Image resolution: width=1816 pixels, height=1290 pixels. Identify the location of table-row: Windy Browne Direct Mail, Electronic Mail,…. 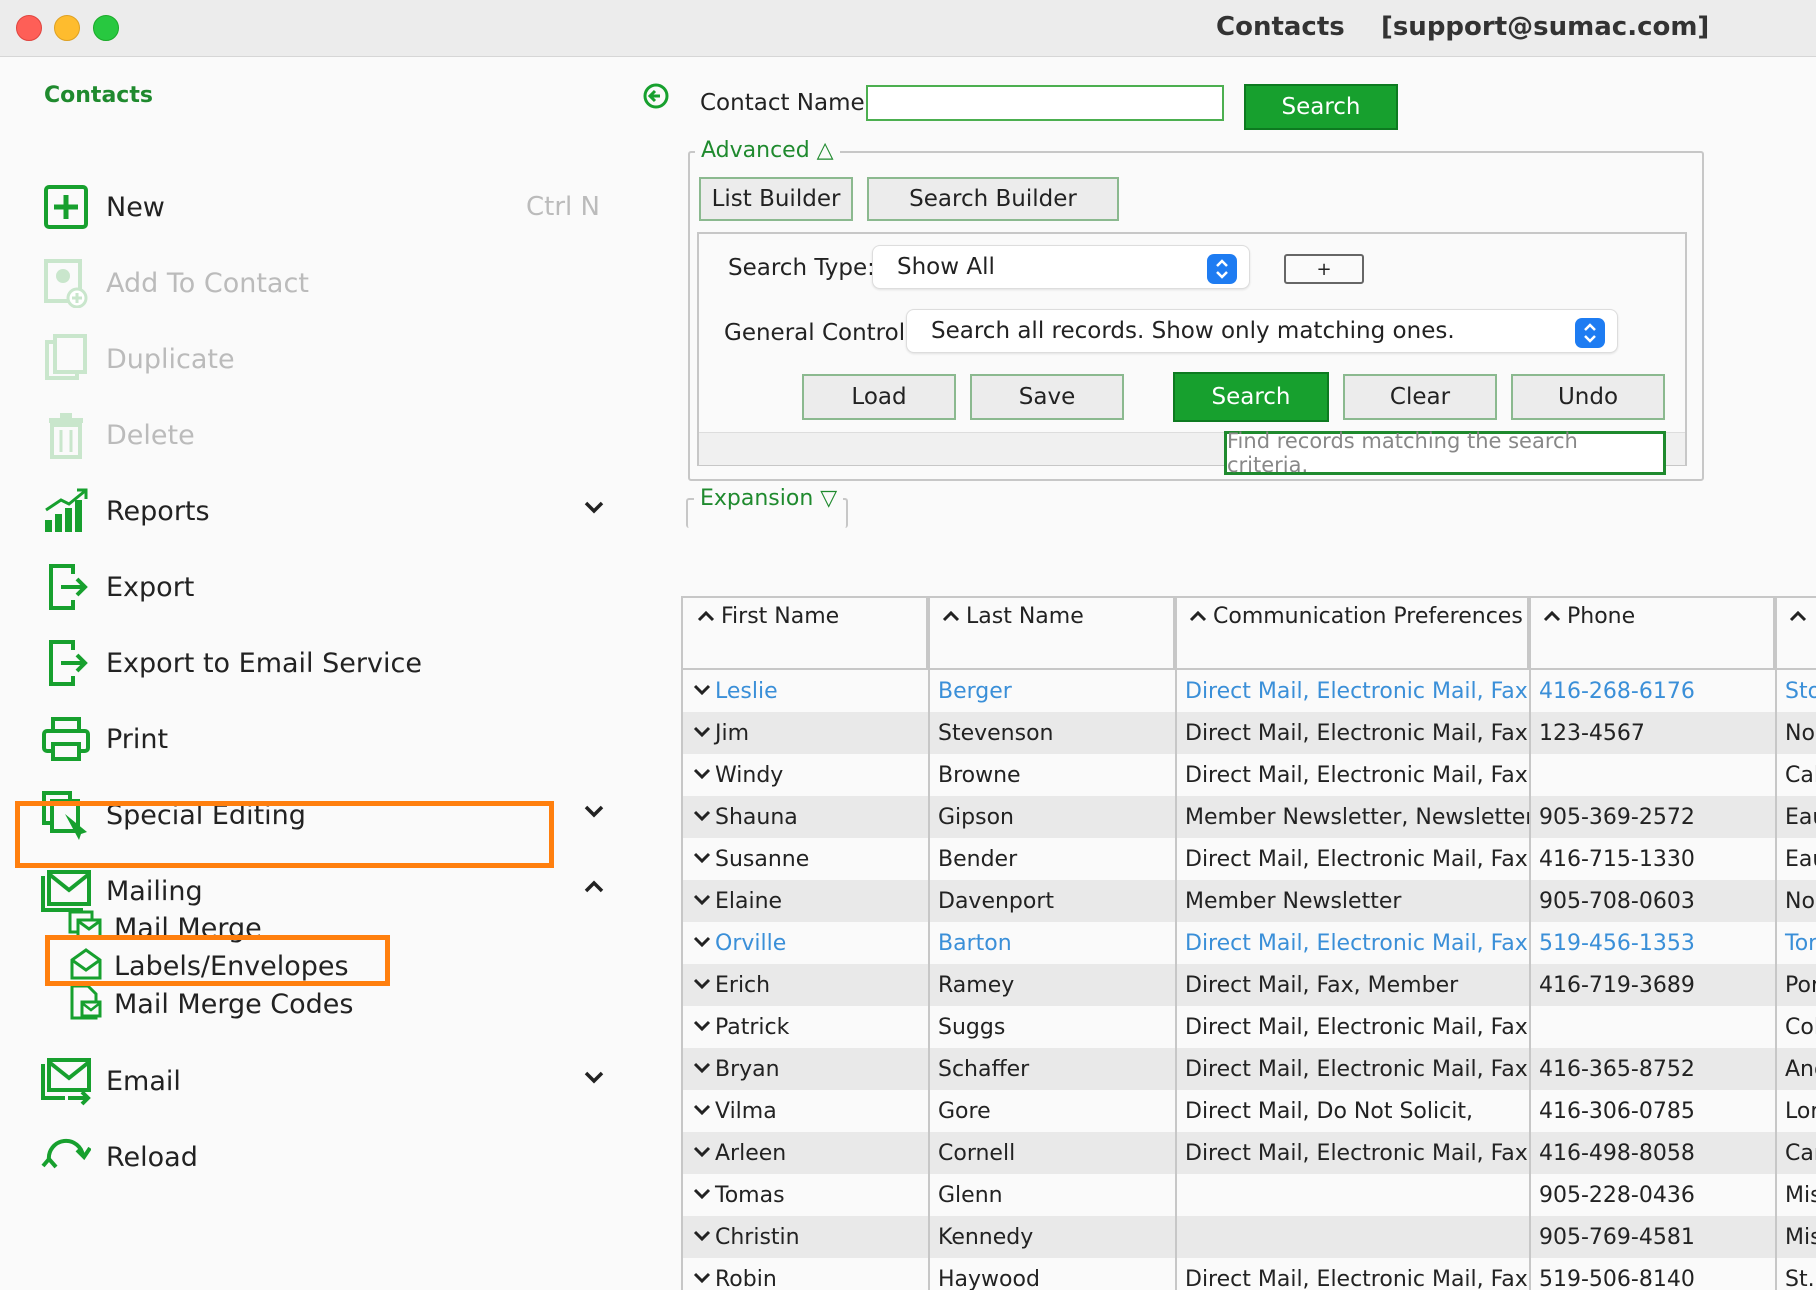
(1249, 775).